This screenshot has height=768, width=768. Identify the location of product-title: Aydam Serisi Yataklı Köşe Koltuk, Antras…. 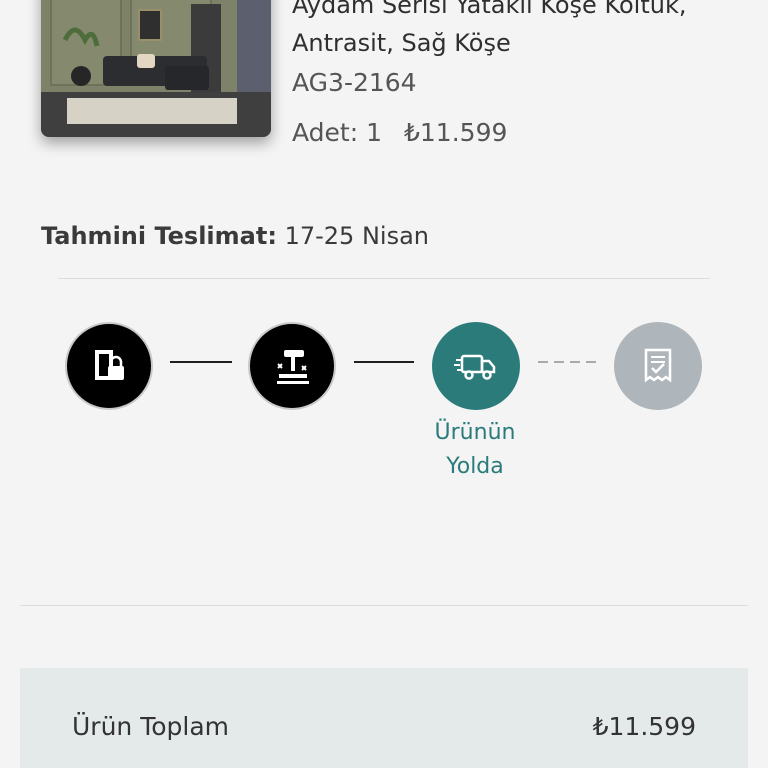
(522, 31).